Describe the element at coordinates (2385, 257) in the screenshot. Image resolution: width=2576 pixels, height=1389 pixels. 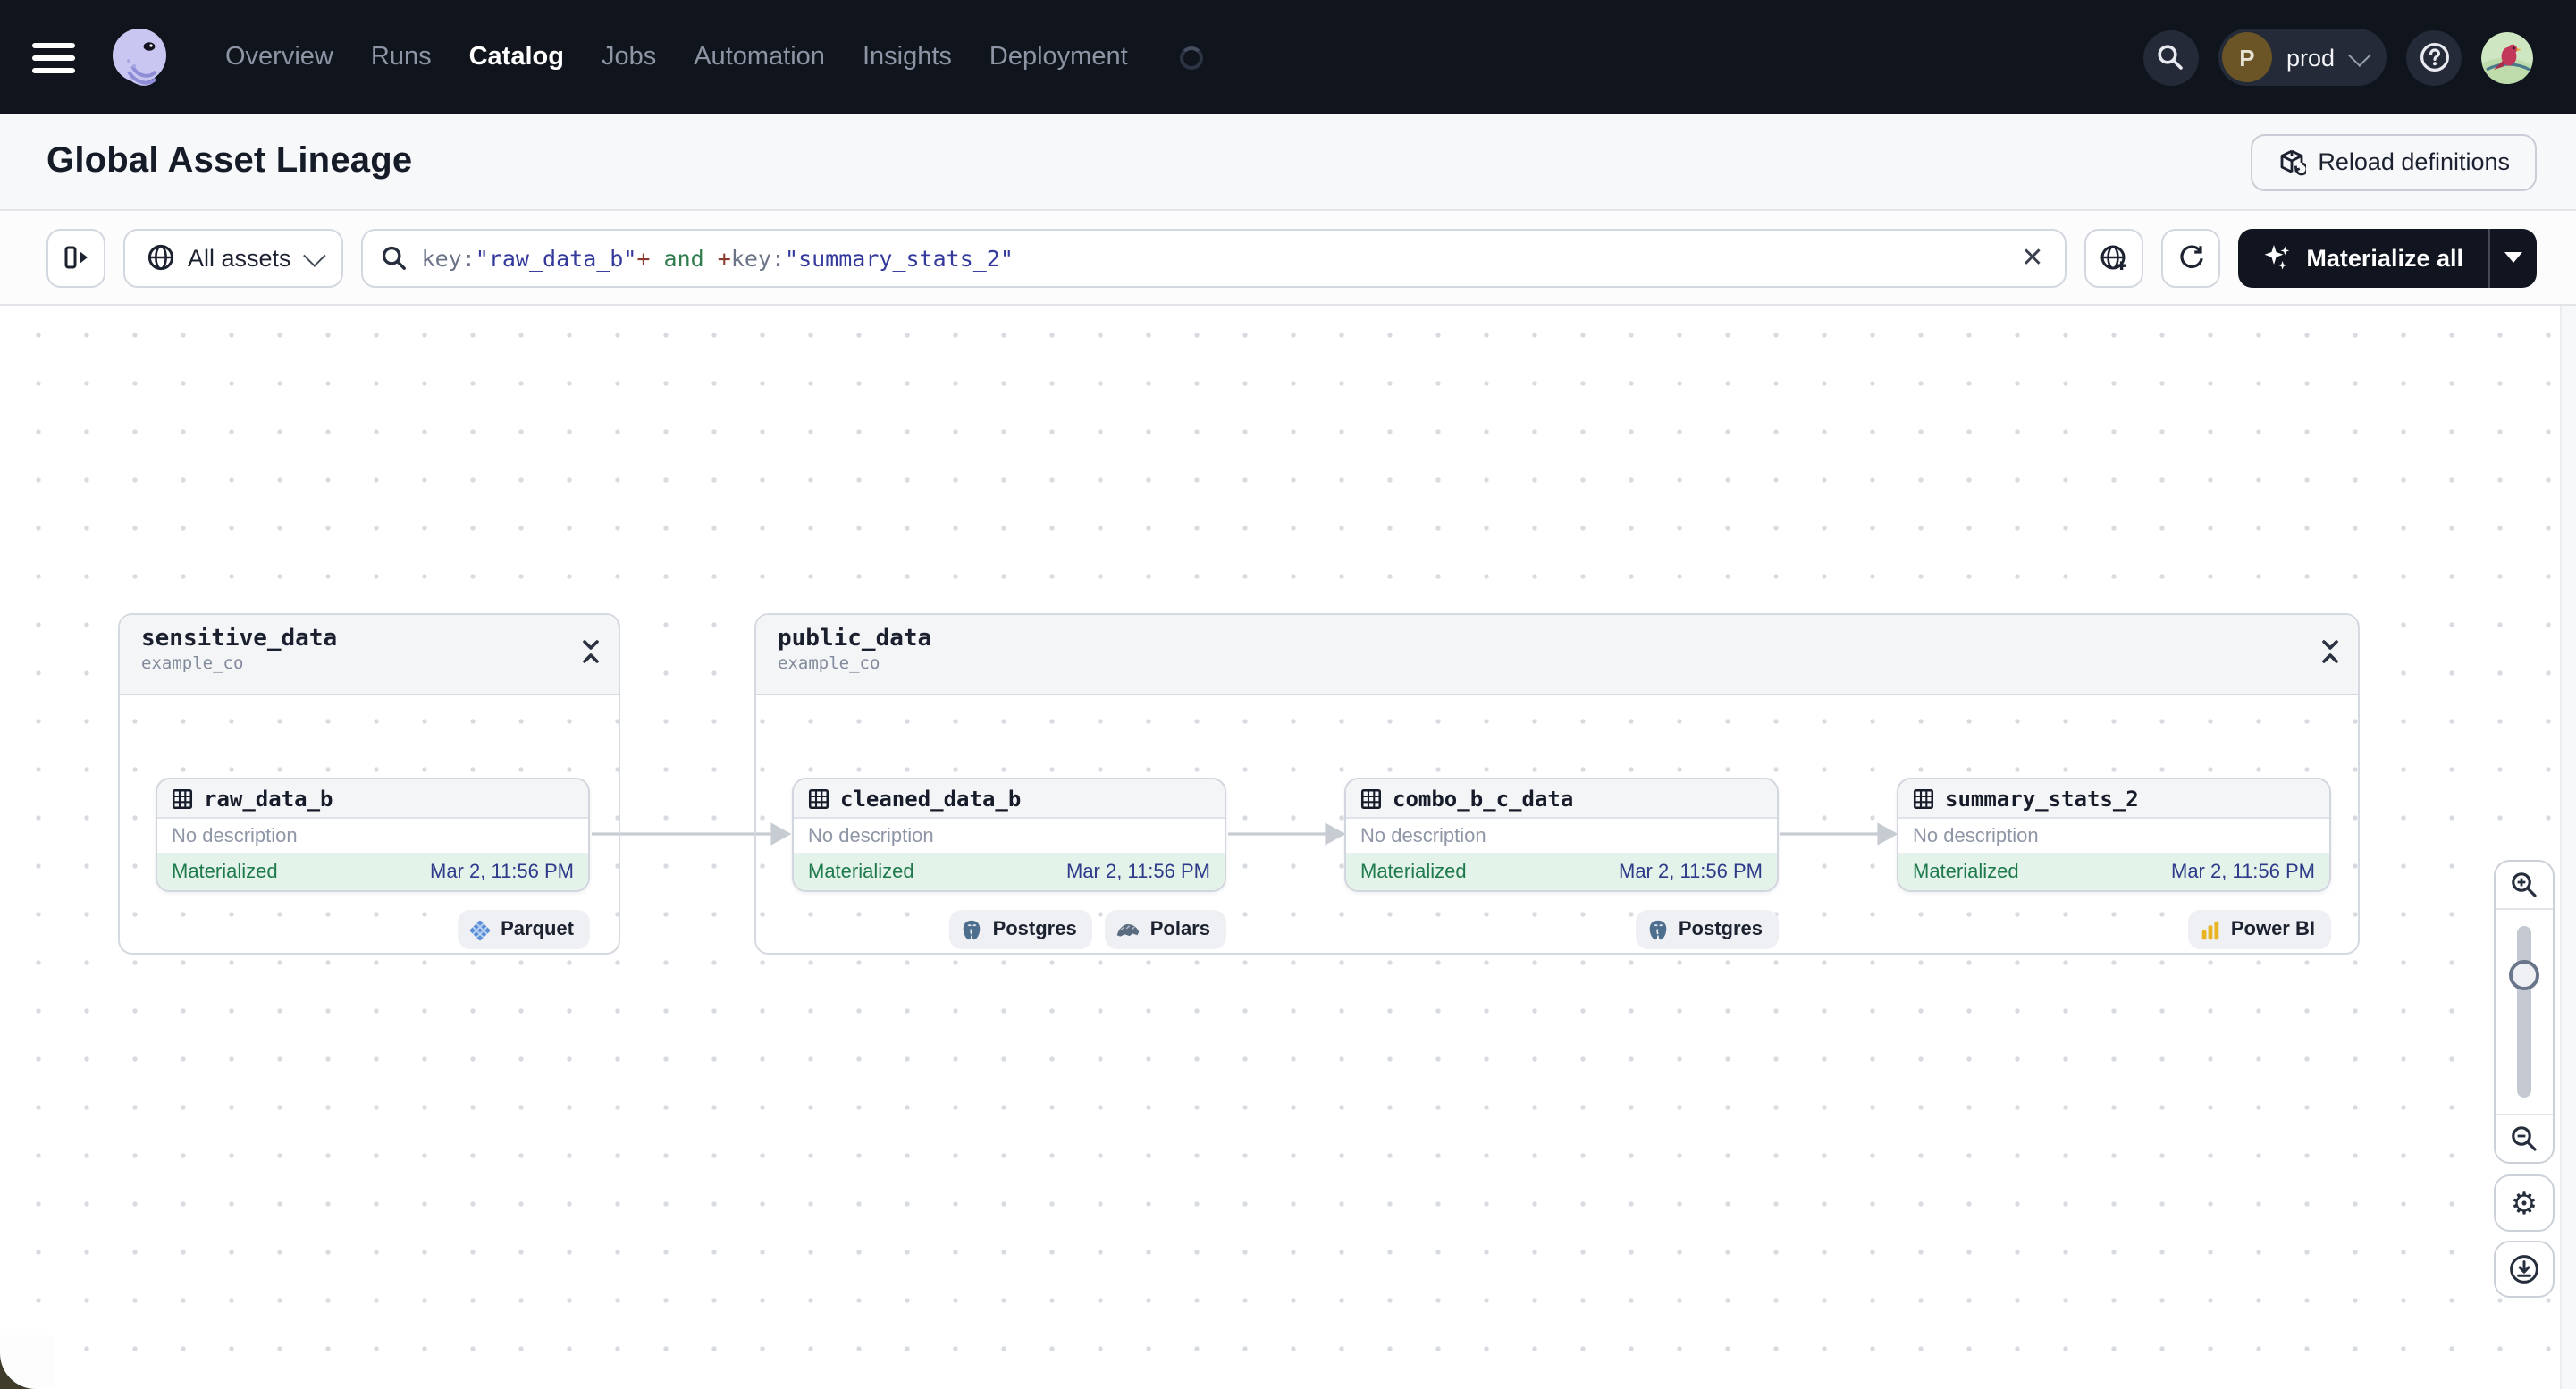
I see `materialize-all-label: Materialize all` at that location.